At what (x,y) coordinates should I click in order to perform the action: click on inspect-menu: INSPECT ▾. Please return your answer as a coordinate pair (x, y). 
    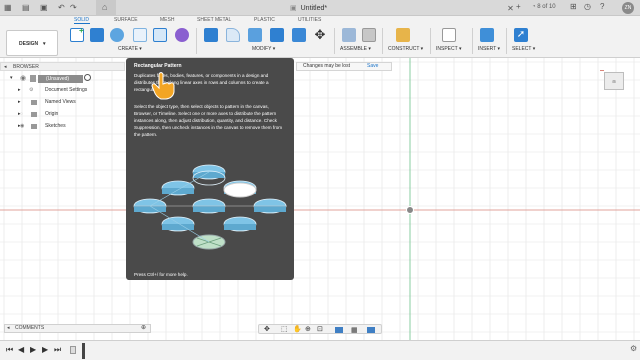
    Looking at the image, I should click on (449, 49).